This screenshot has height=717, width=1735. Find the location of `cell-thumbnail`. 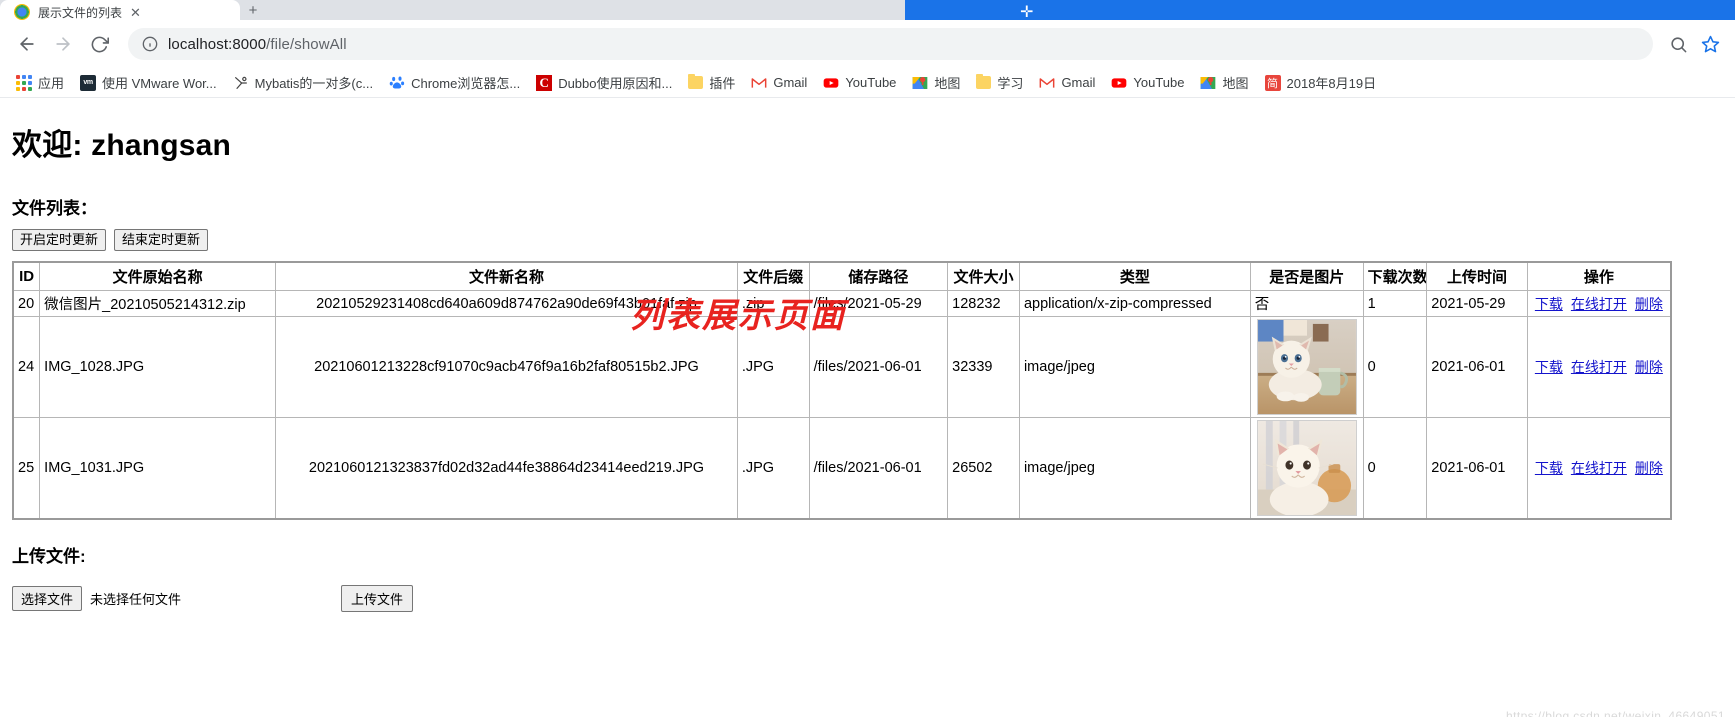

cell-thumbnail is located at coordinates (1306, 468).